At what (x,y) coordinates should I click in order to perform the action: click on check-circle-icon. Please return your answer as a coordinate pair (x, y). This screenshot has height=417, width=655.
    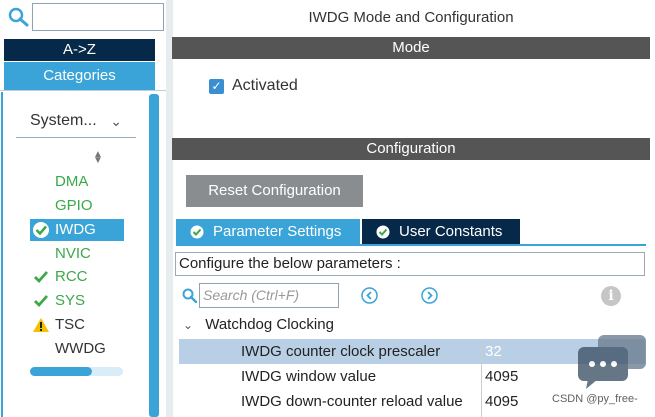
    Looking at the image, I should click on (41, 230).